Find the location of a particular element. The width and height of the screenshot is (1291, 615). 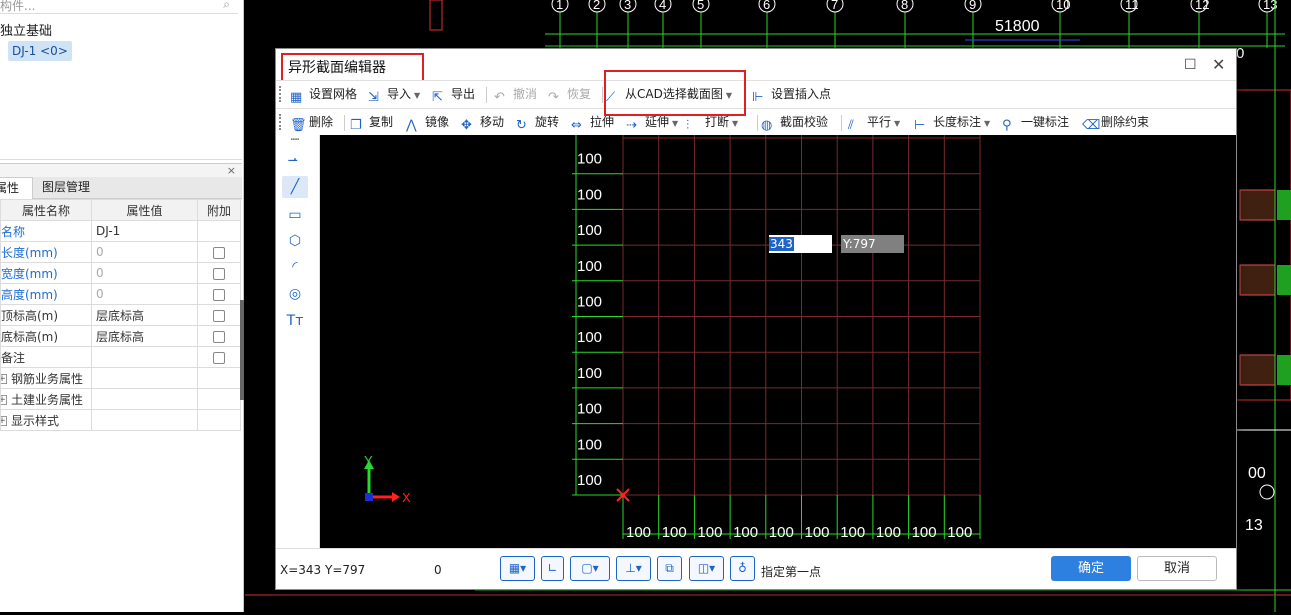

hint-bulb-icon: ♁ is located at coordinates (742, 568).